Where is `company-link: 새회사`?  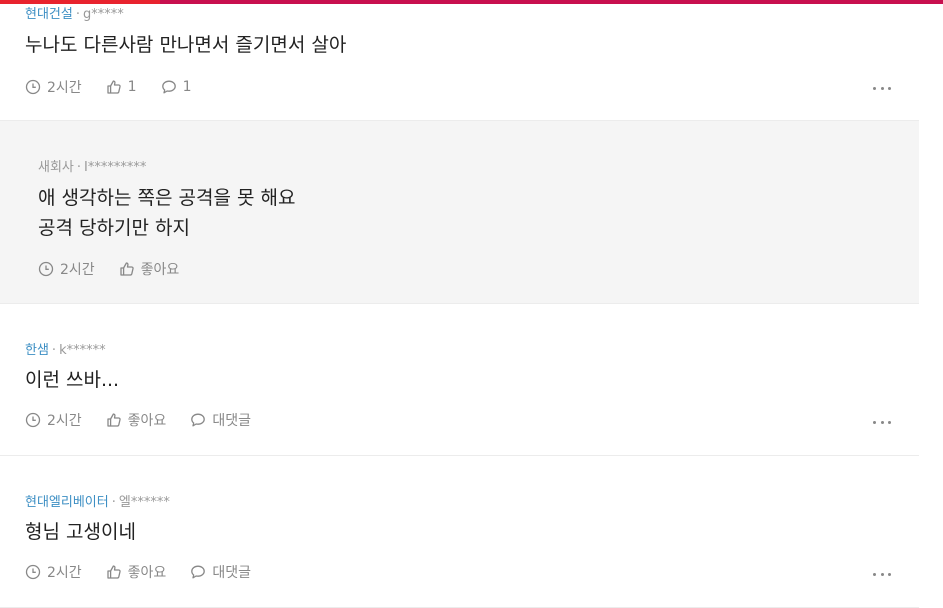 company-link: 새회사 is located at coordinates (56, 167).